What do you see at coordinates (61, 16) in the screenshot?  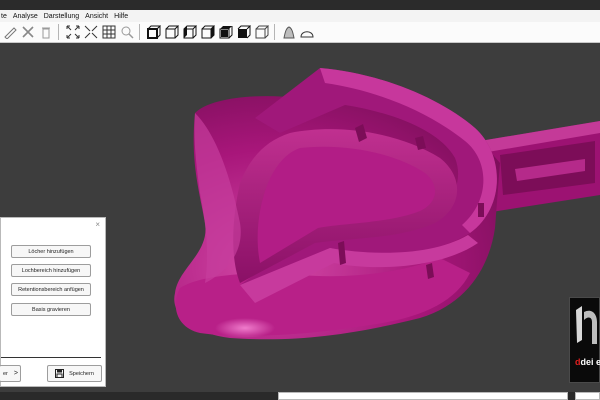 I see `menu-item-darstellung: Darstellung` at bounding box center [61, 16].